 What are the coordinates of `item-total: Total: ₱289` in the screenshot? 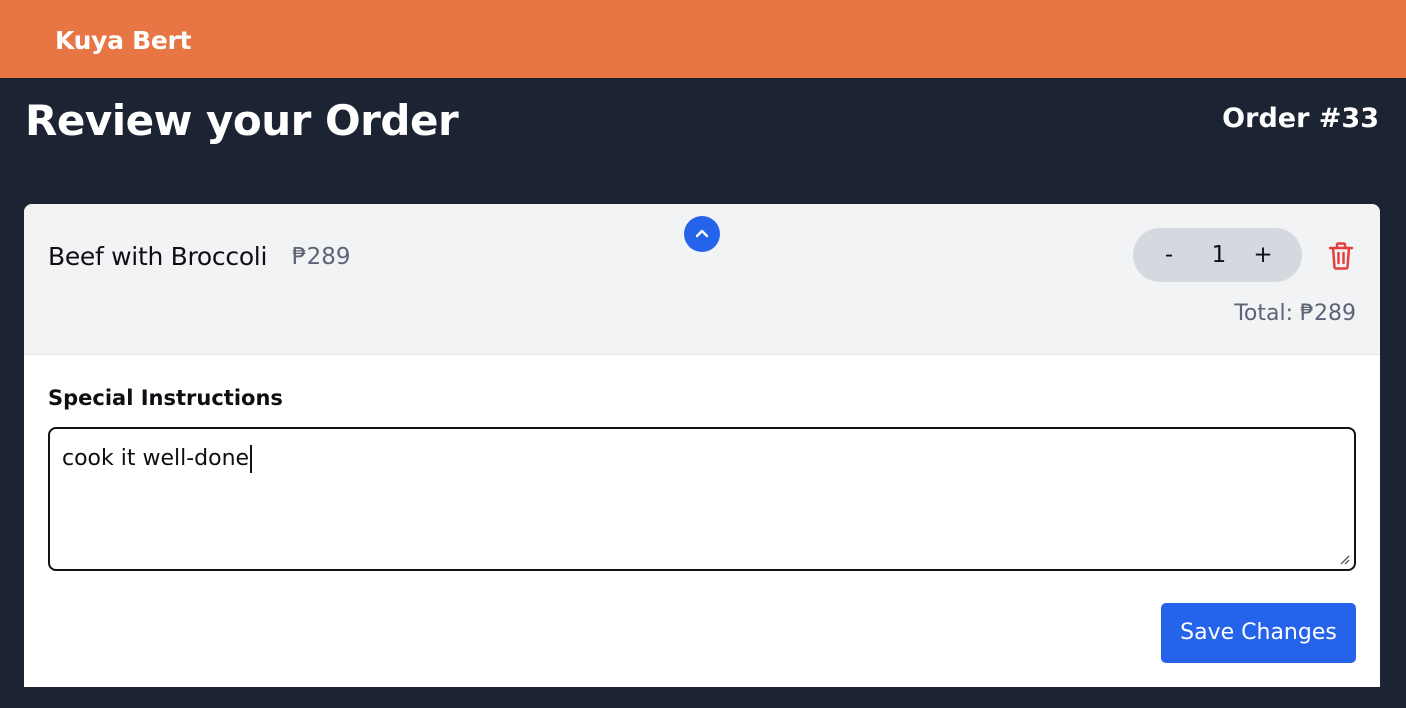 It's located at (1295, 313).